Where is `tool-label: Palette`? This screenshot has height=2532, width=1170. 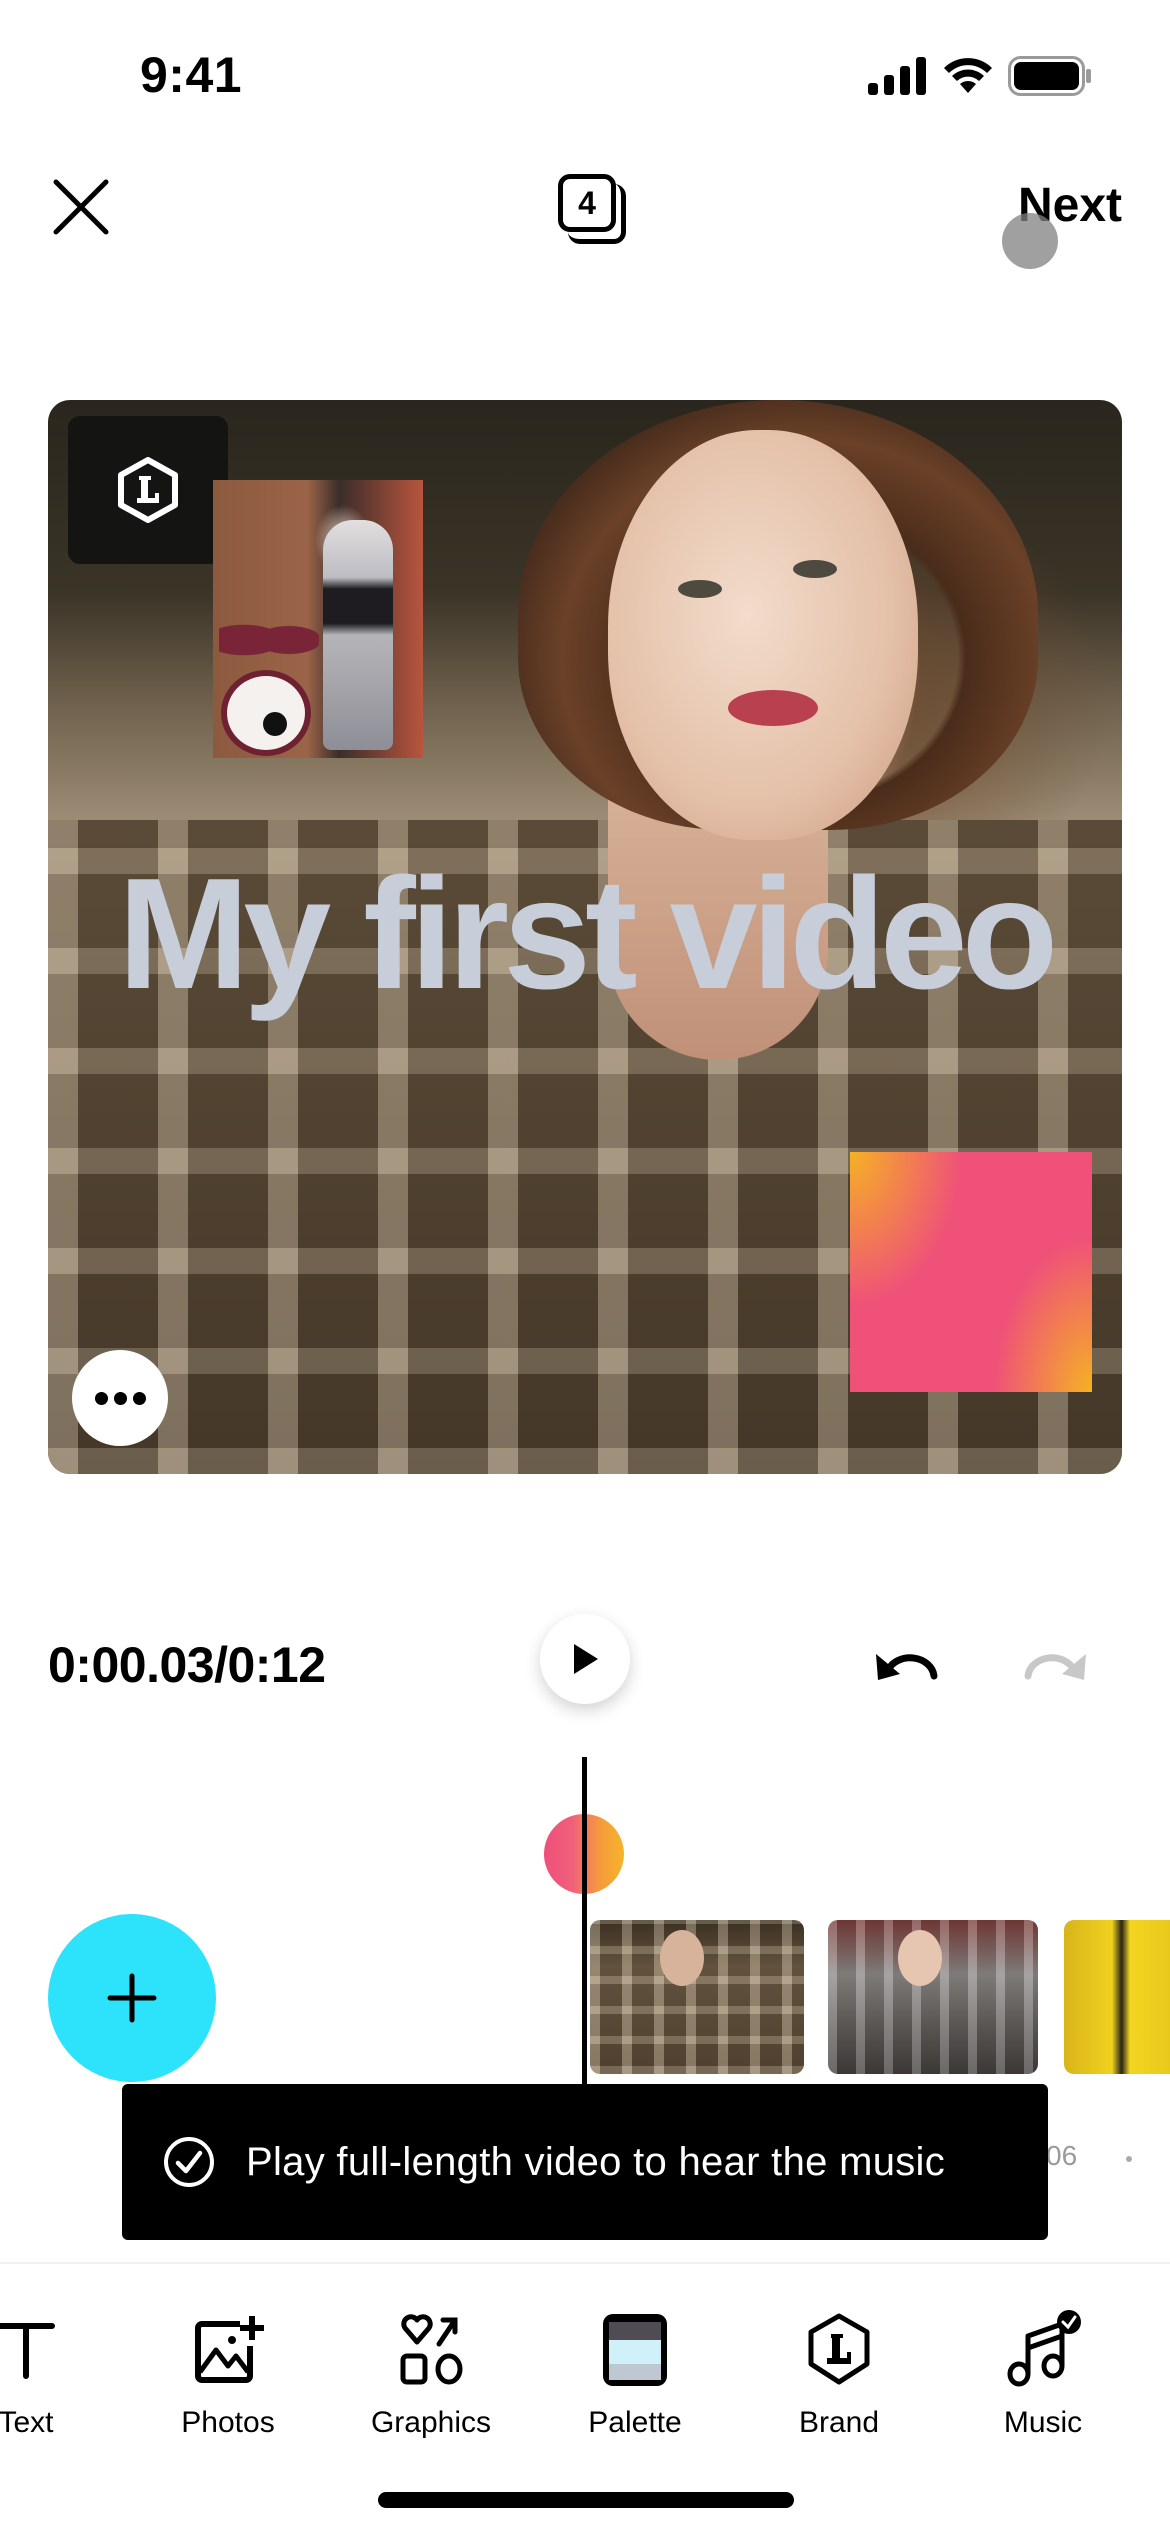 tool-label: Palette is located at coordinates (635, 2422).